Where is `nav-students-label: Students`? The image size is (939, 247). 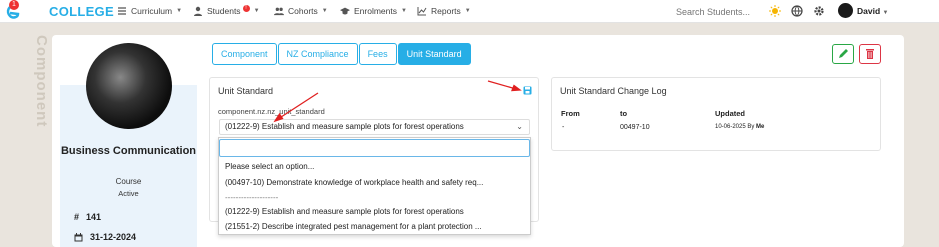 nav-students-label: Students is located at coordinates (224, 11).